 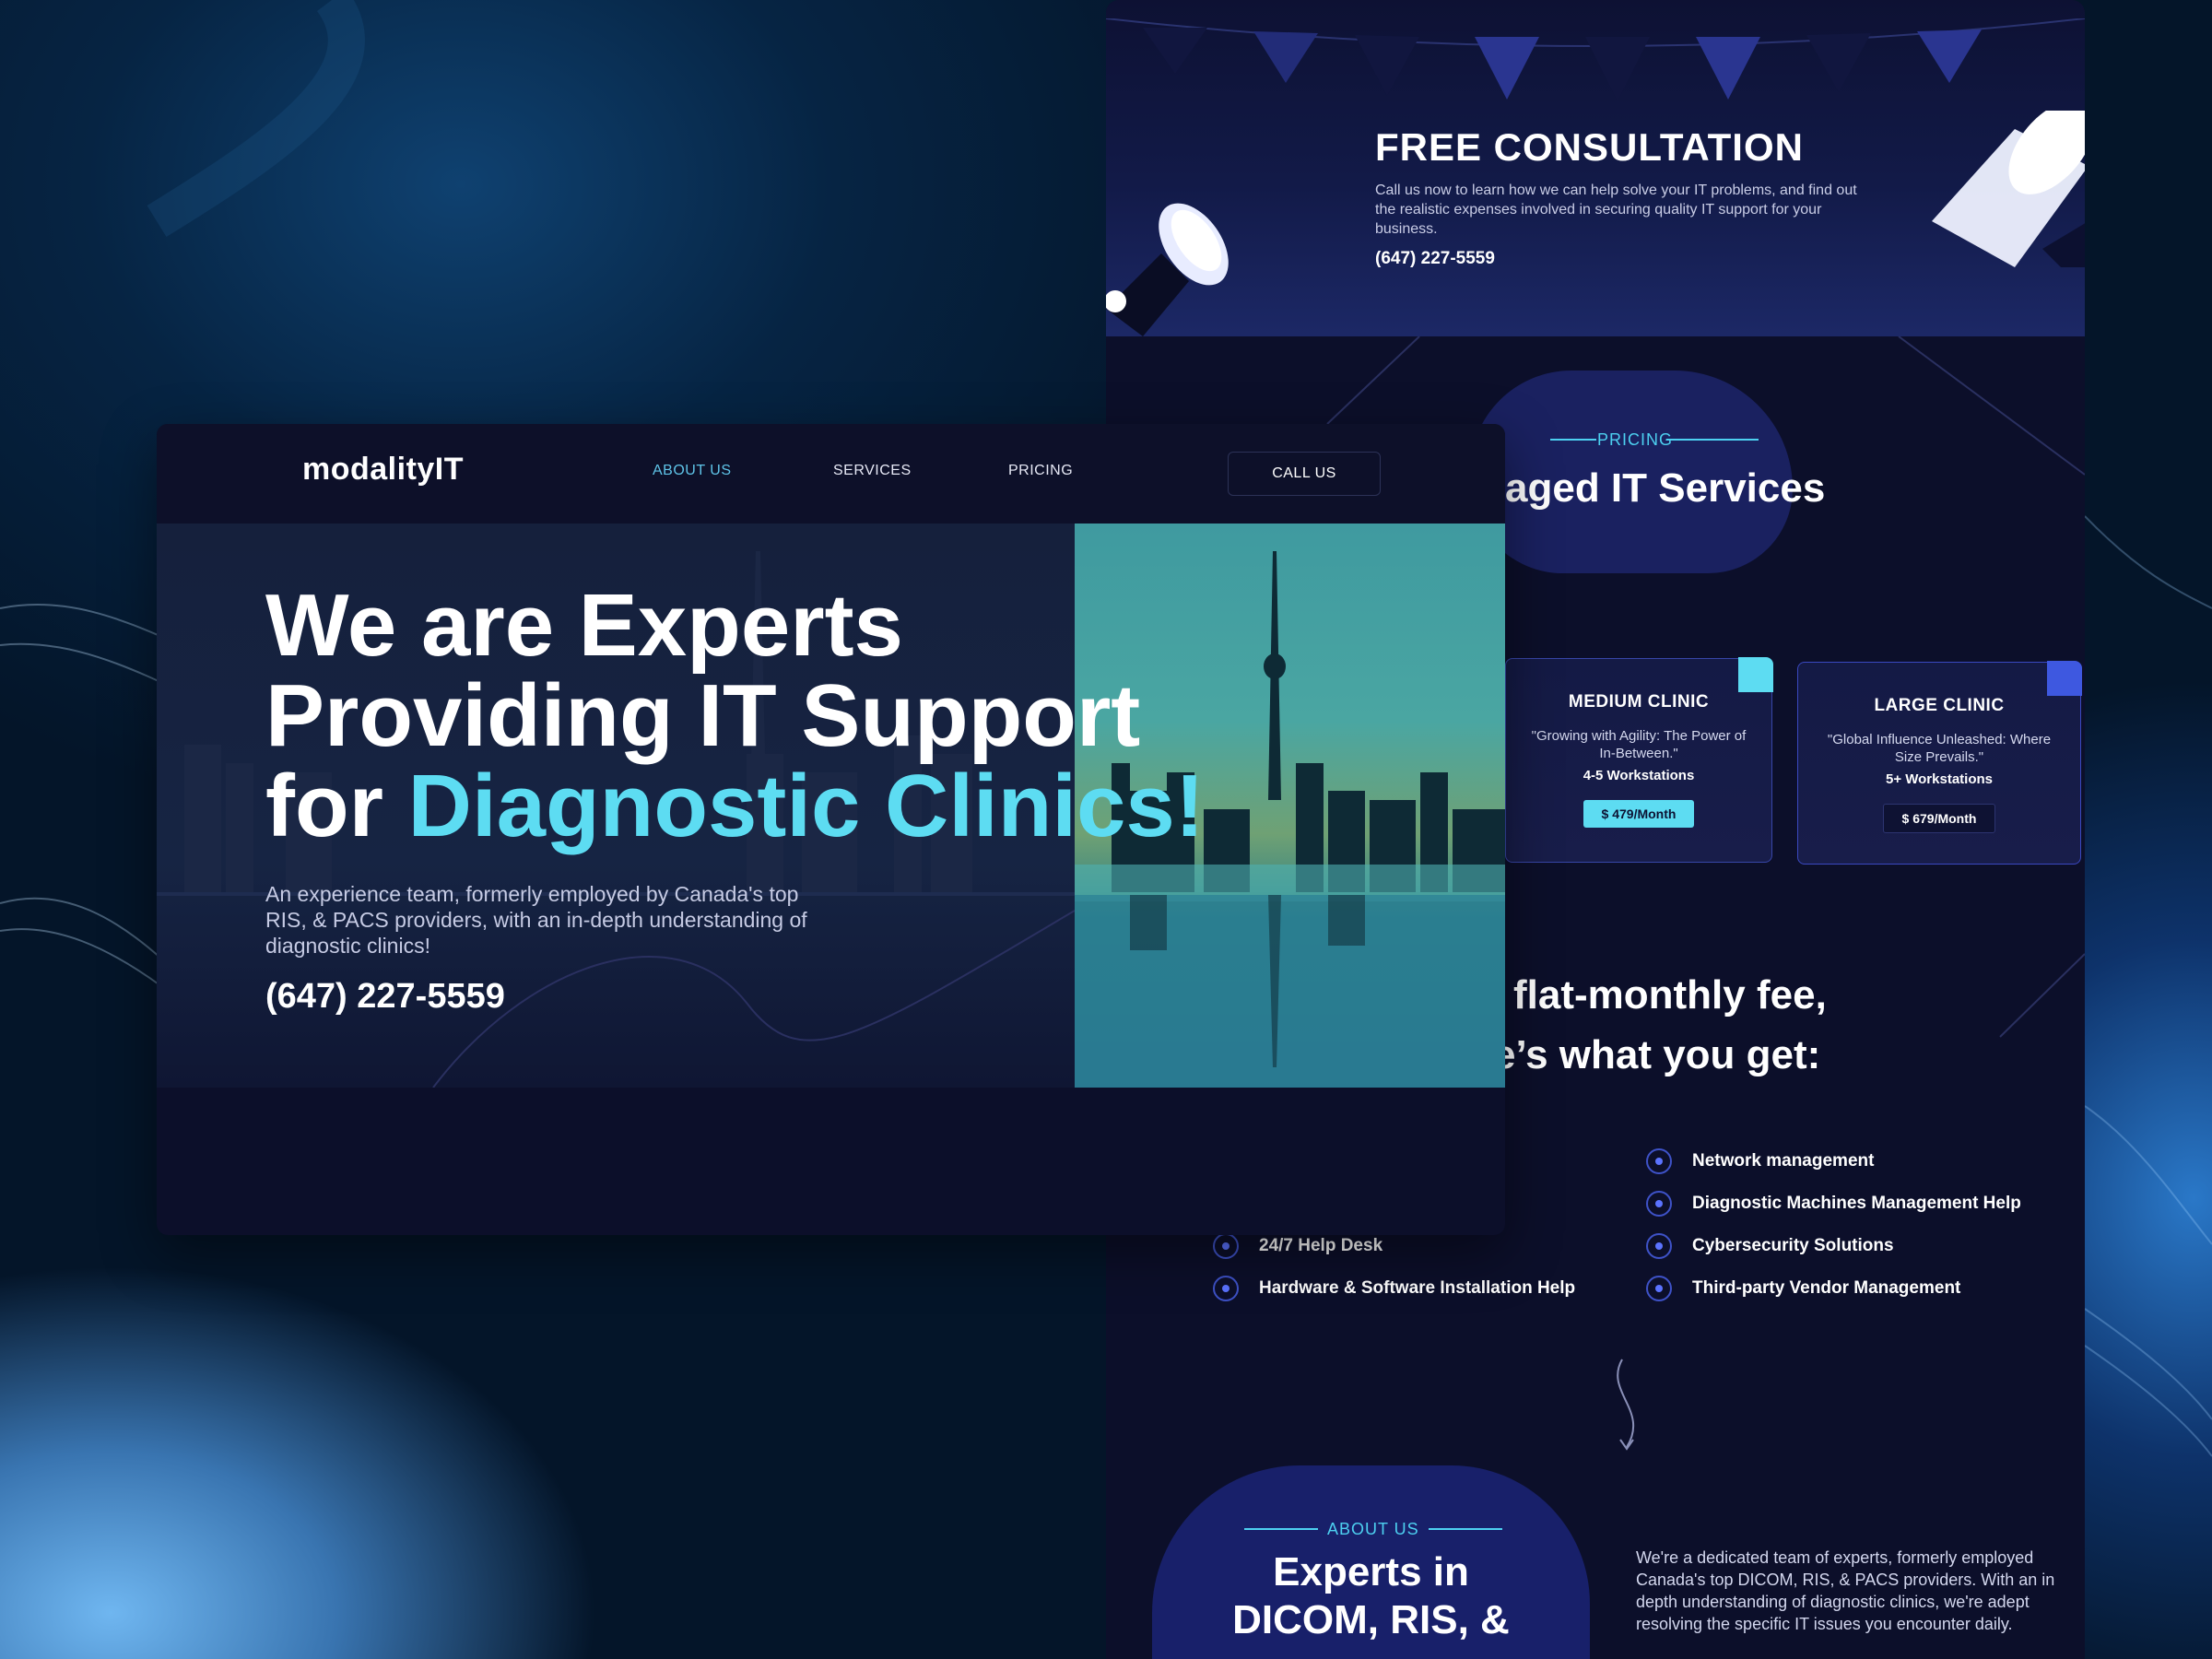 I want to click on feature-item: Diagnostic Machines Management Help, so click(x=1833, y=1204).